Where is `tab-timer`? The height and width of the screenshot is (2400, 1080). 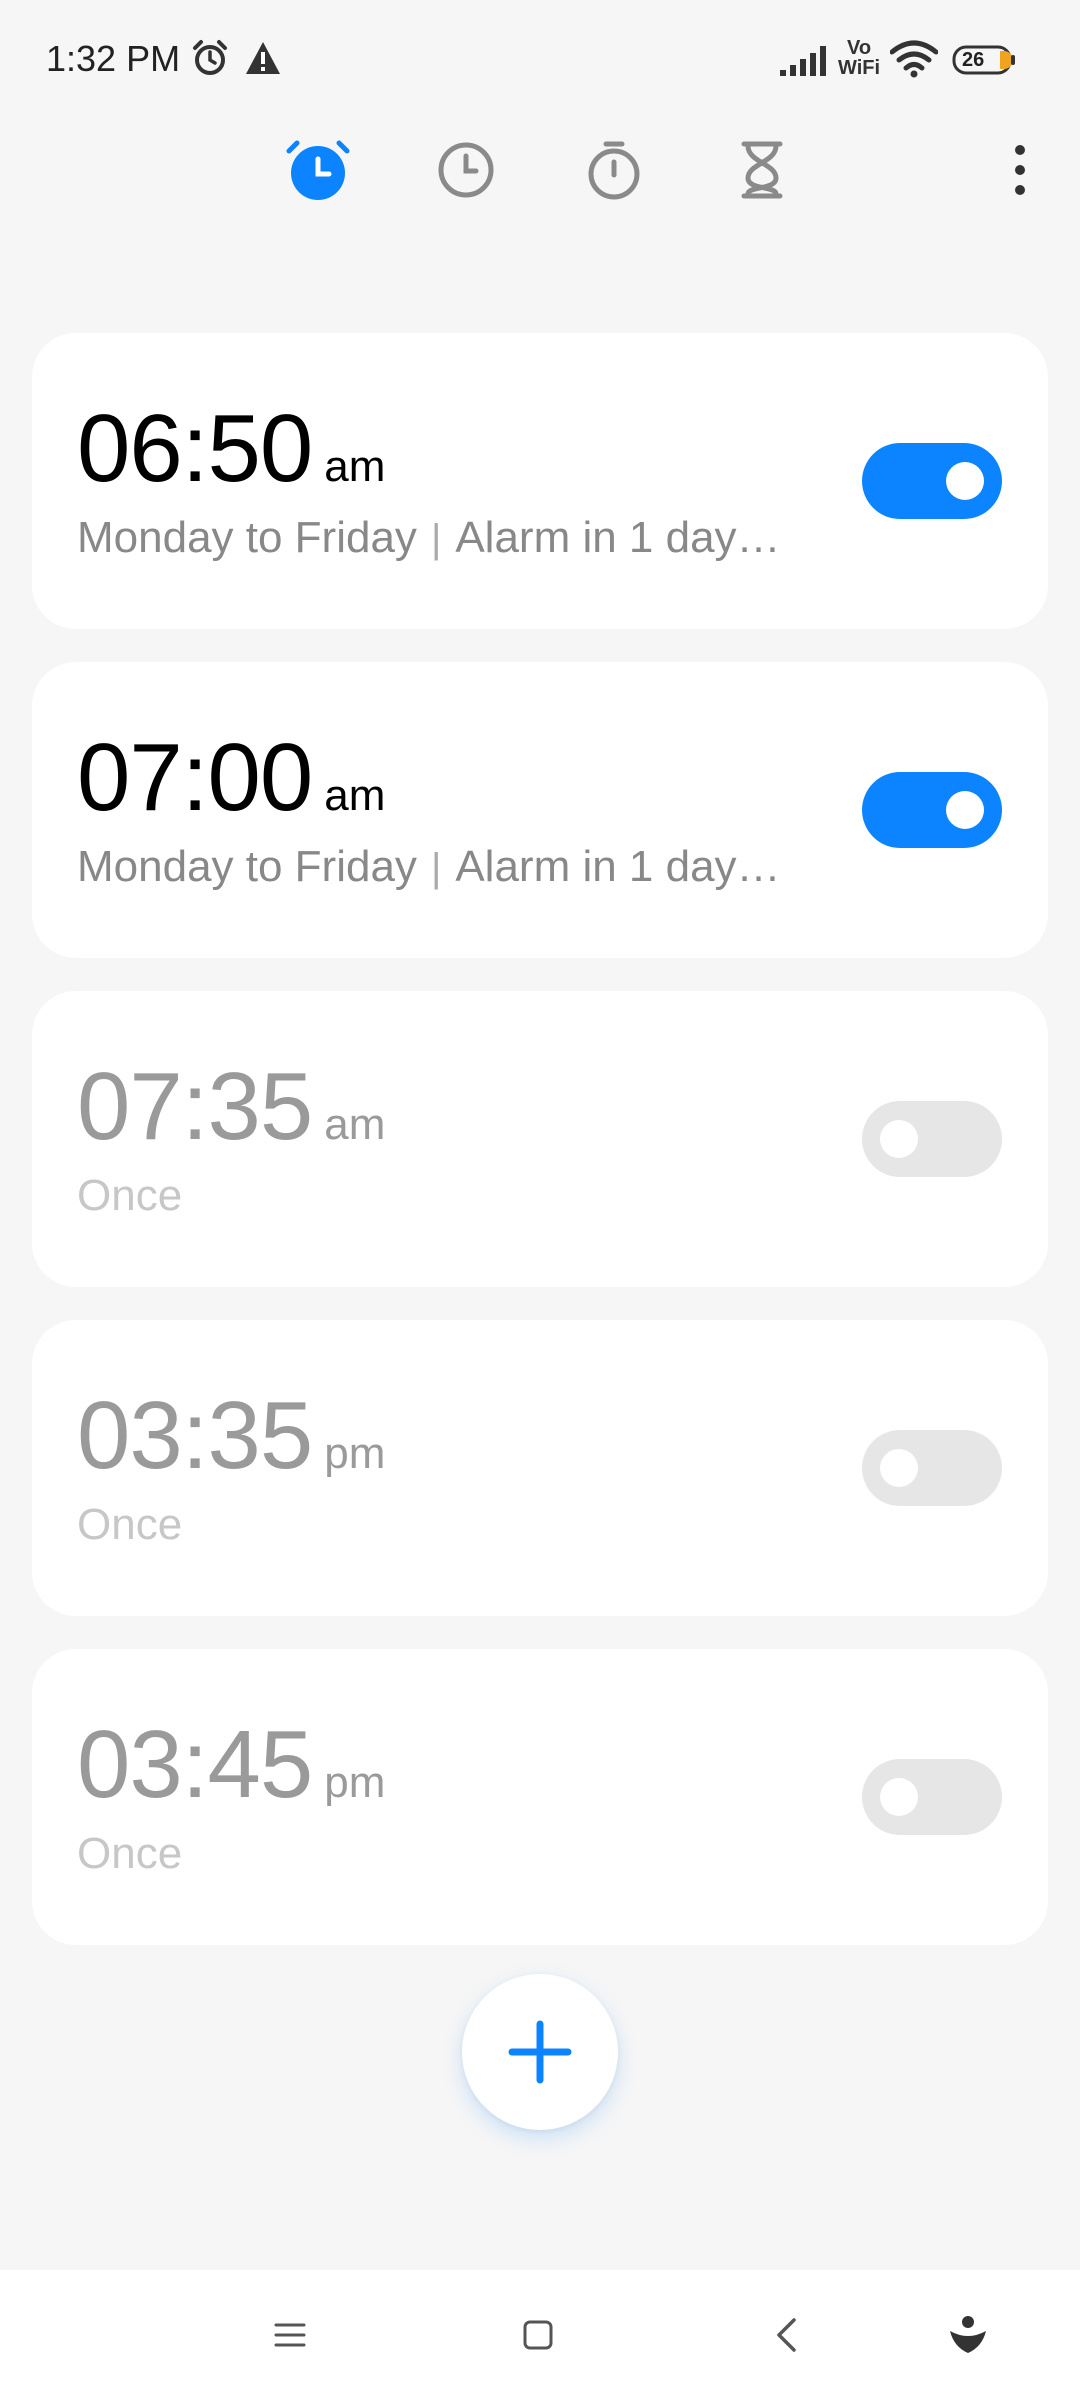 tab-timer is located at coordinates (762, 170).